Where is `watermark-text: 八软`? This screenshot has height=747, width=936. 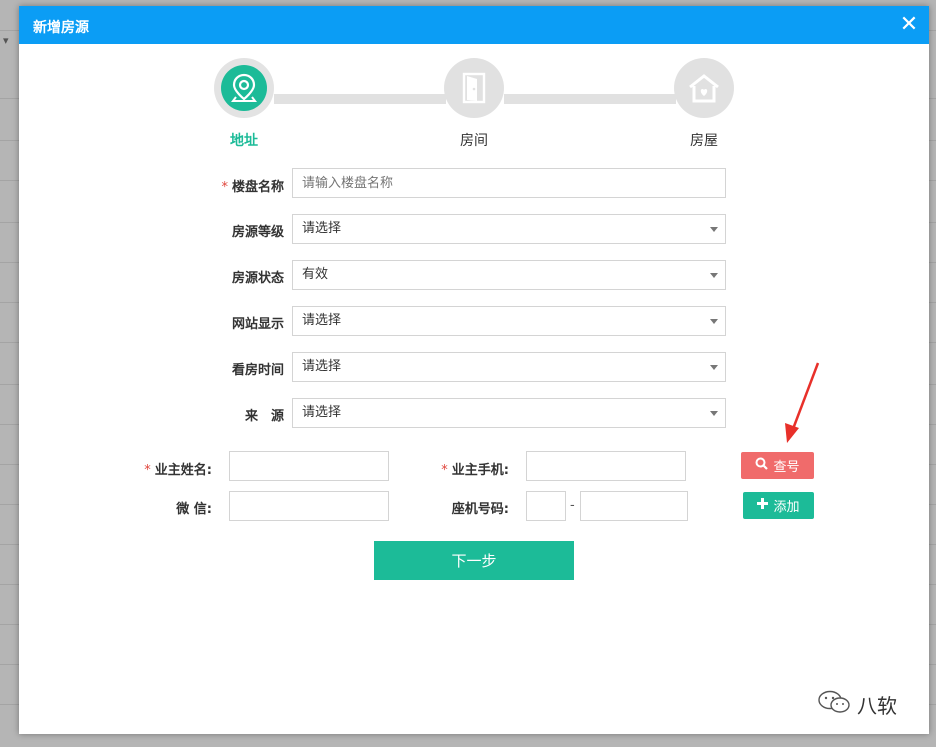
watermark-text: 八软 is located at coordinates (877, 706).